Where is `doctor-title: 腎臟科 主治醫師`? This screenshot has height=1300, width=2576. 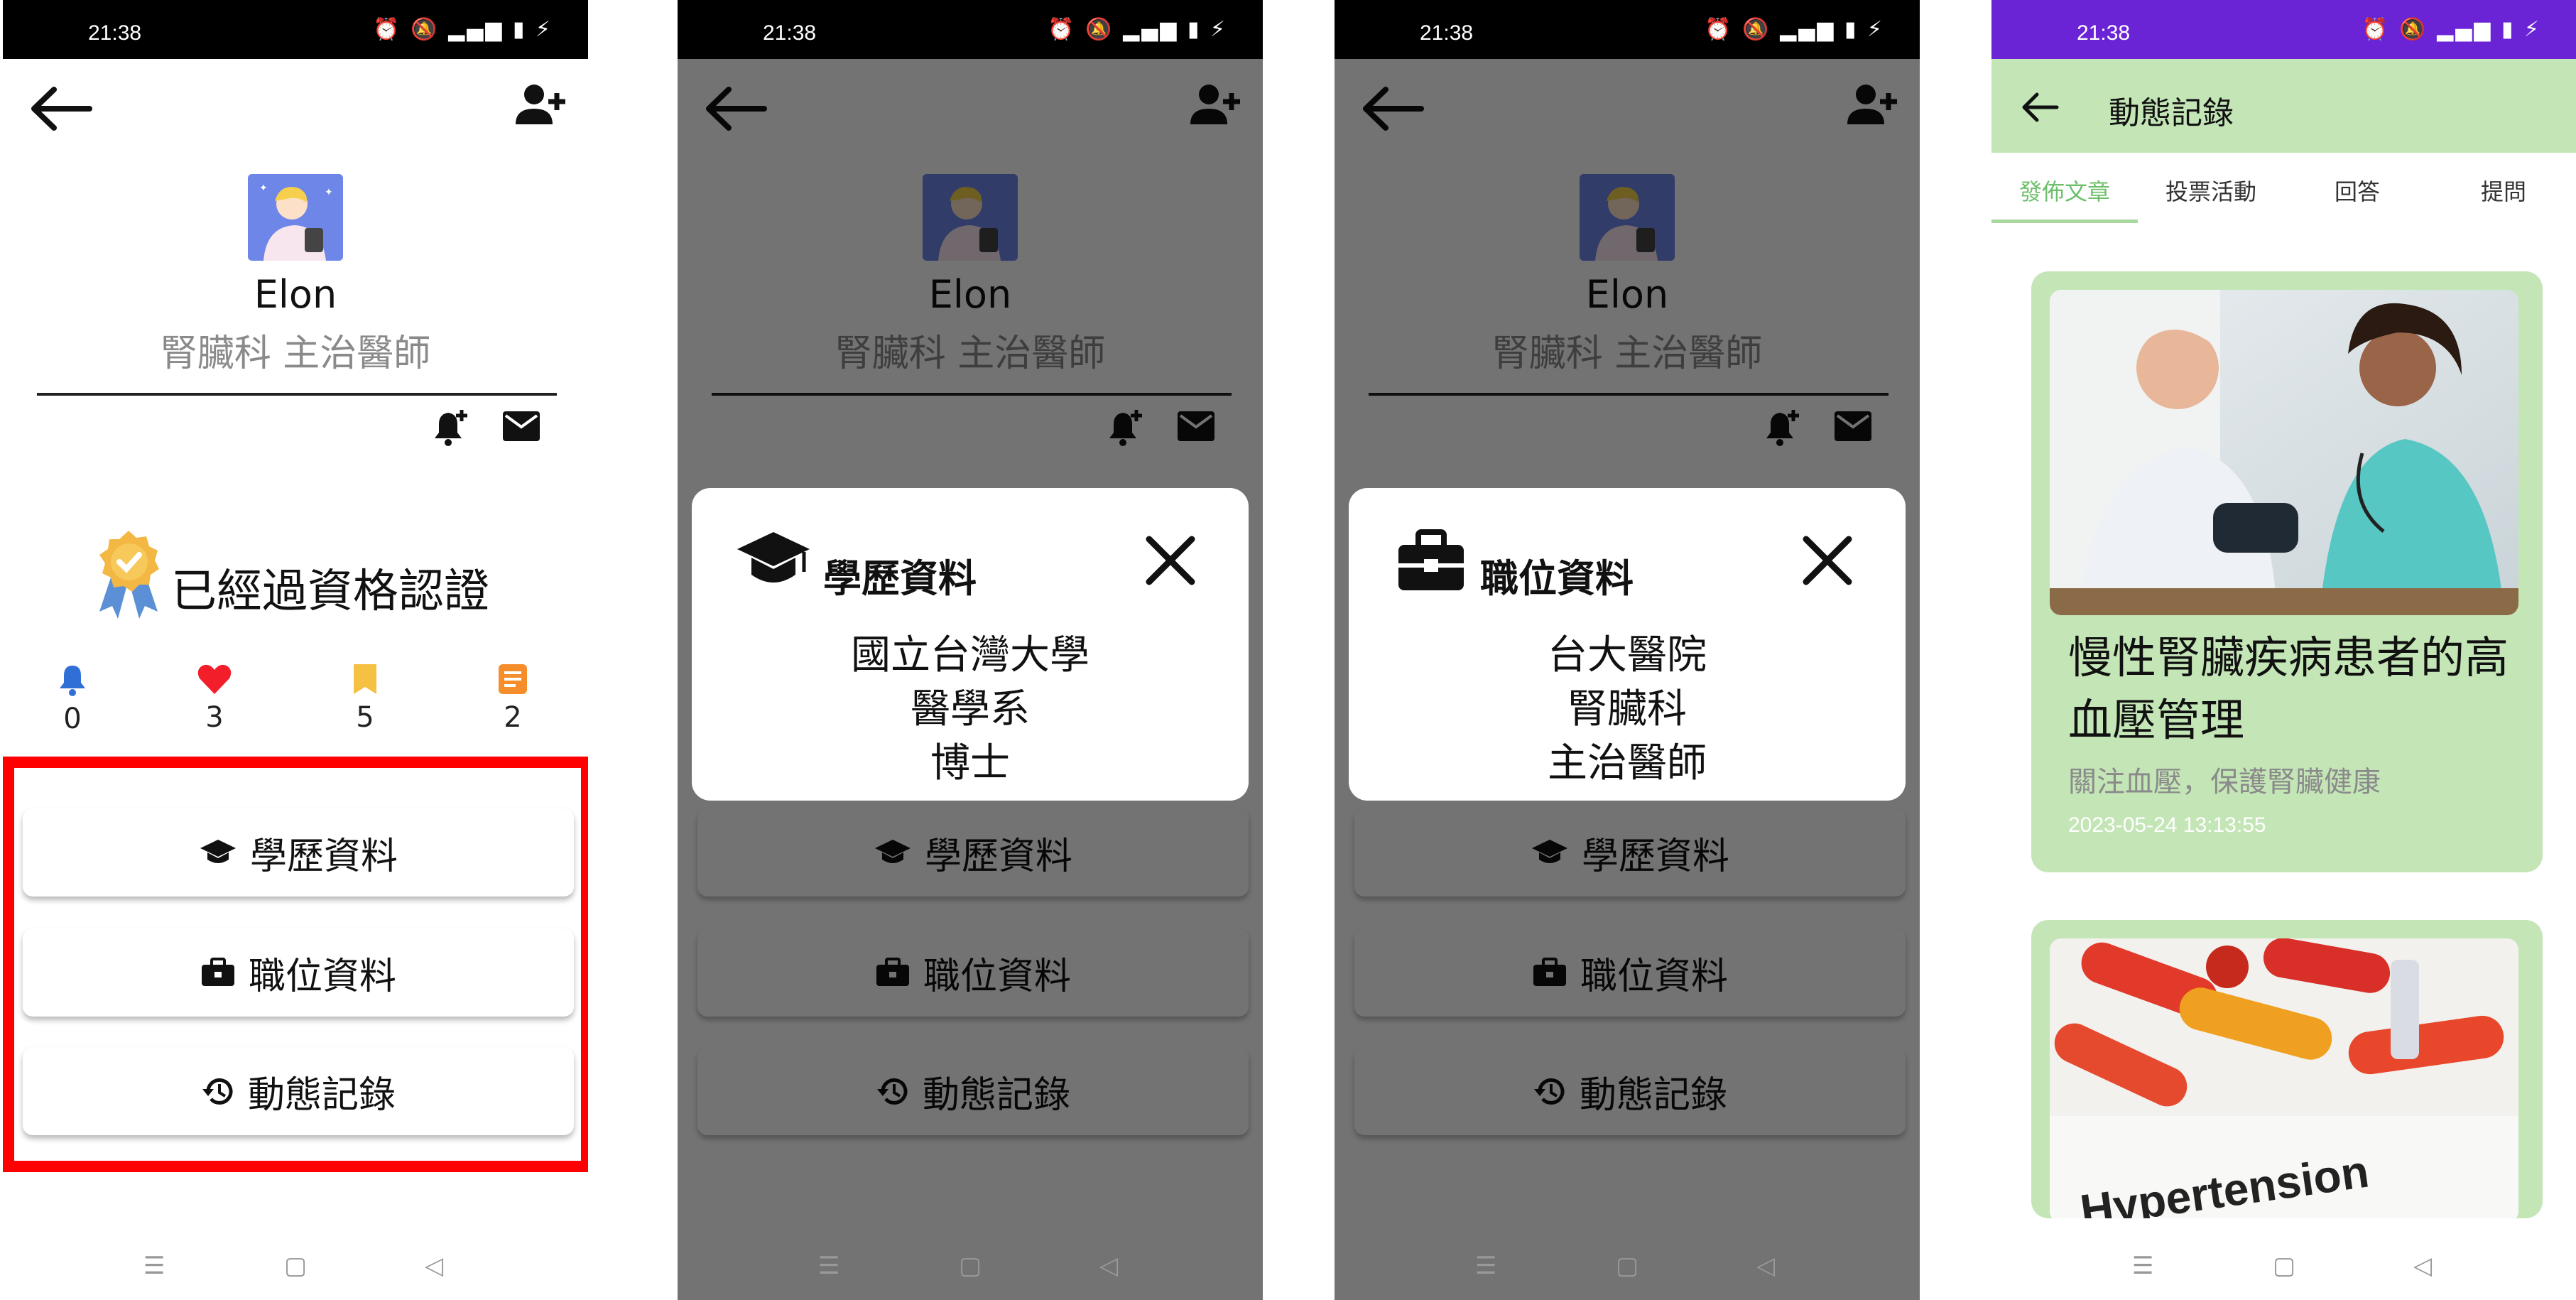
doctor-title: 腎臟科 主治醫師 is located at coordinates (295, 353).